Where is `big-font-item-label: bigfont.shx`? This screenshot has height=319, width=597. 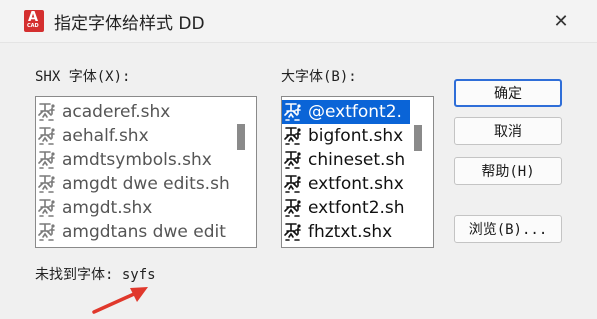 big-font-item-label: bigfont.shx is located at coordinates (356, 136).